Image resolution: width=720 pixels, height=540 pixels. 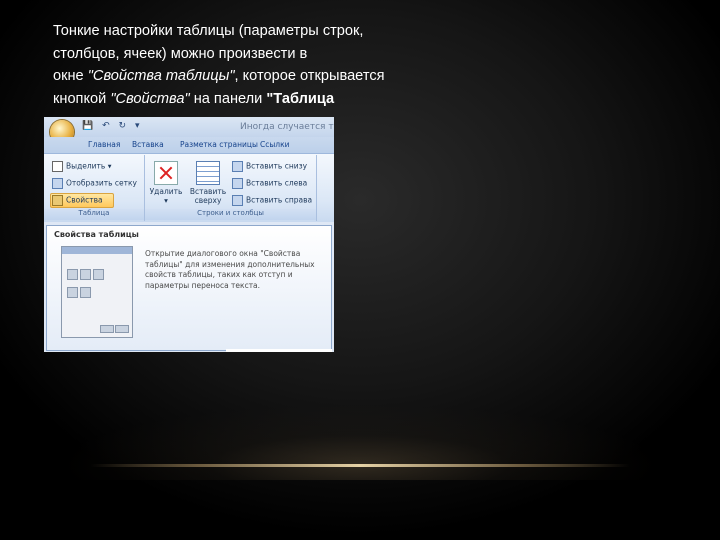 What do you see at coordinates (101, 183) in the screenshot?
I see `show-gridlines-label: Отобразить сетку` at bounding box center [101, 183].